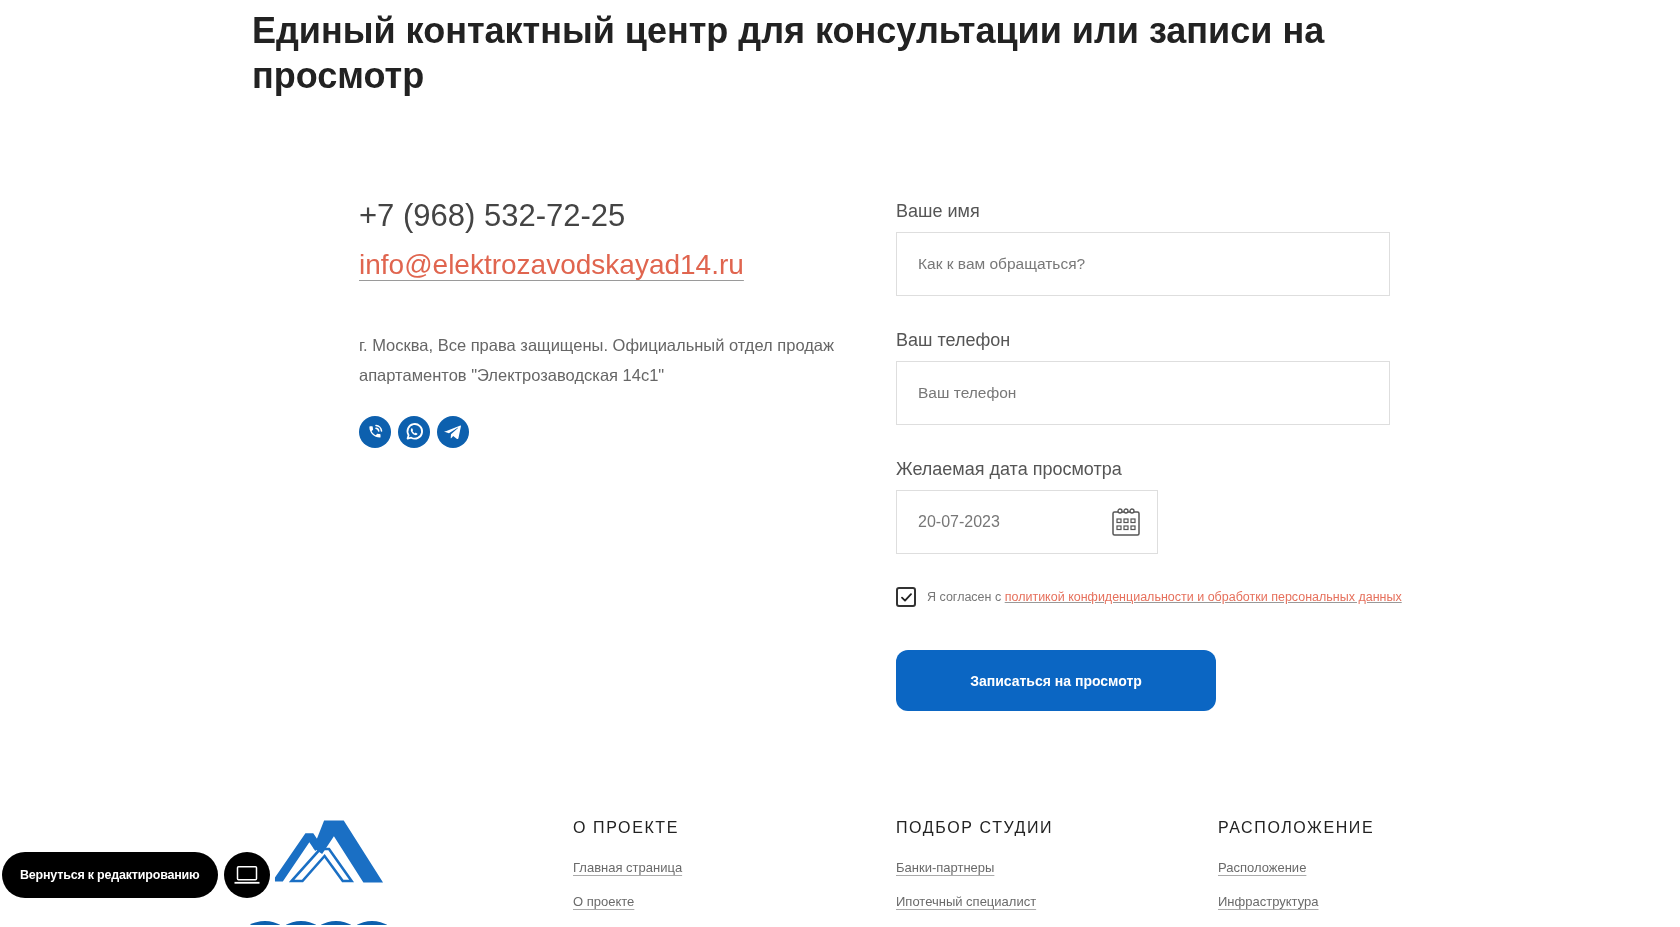  I want to click on text-input-field: Как к вам обращаться?, so click(1143, 264).